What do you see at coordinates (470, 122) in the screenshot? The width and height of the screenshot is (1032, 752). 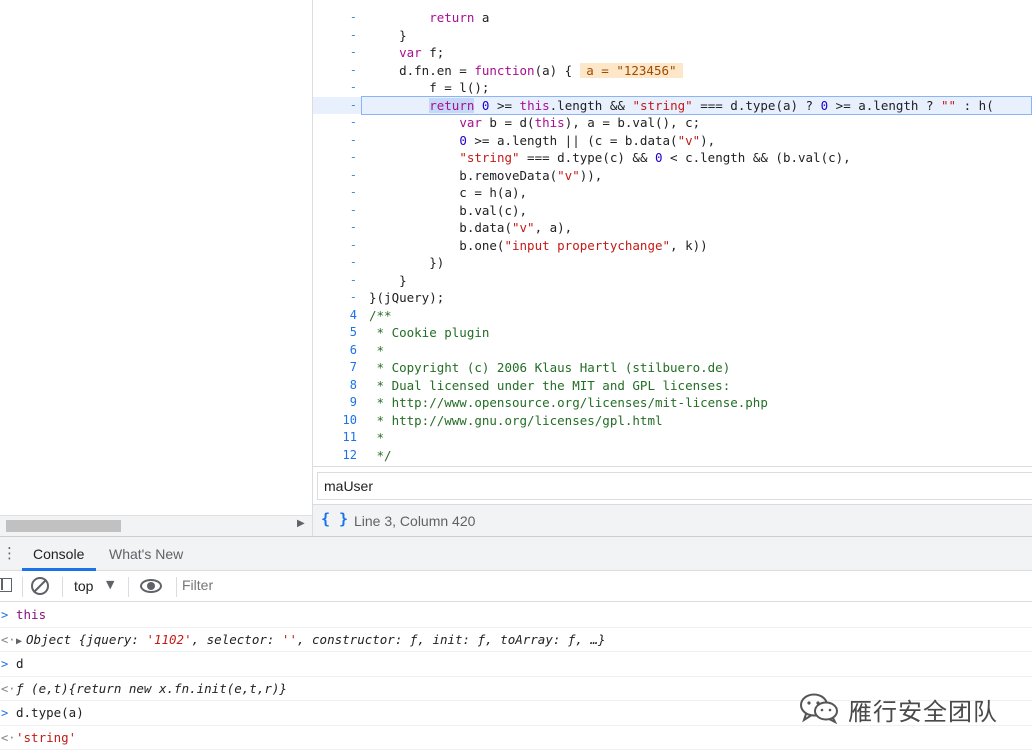 I see `code-token: var` at bounding box center [470, 122].